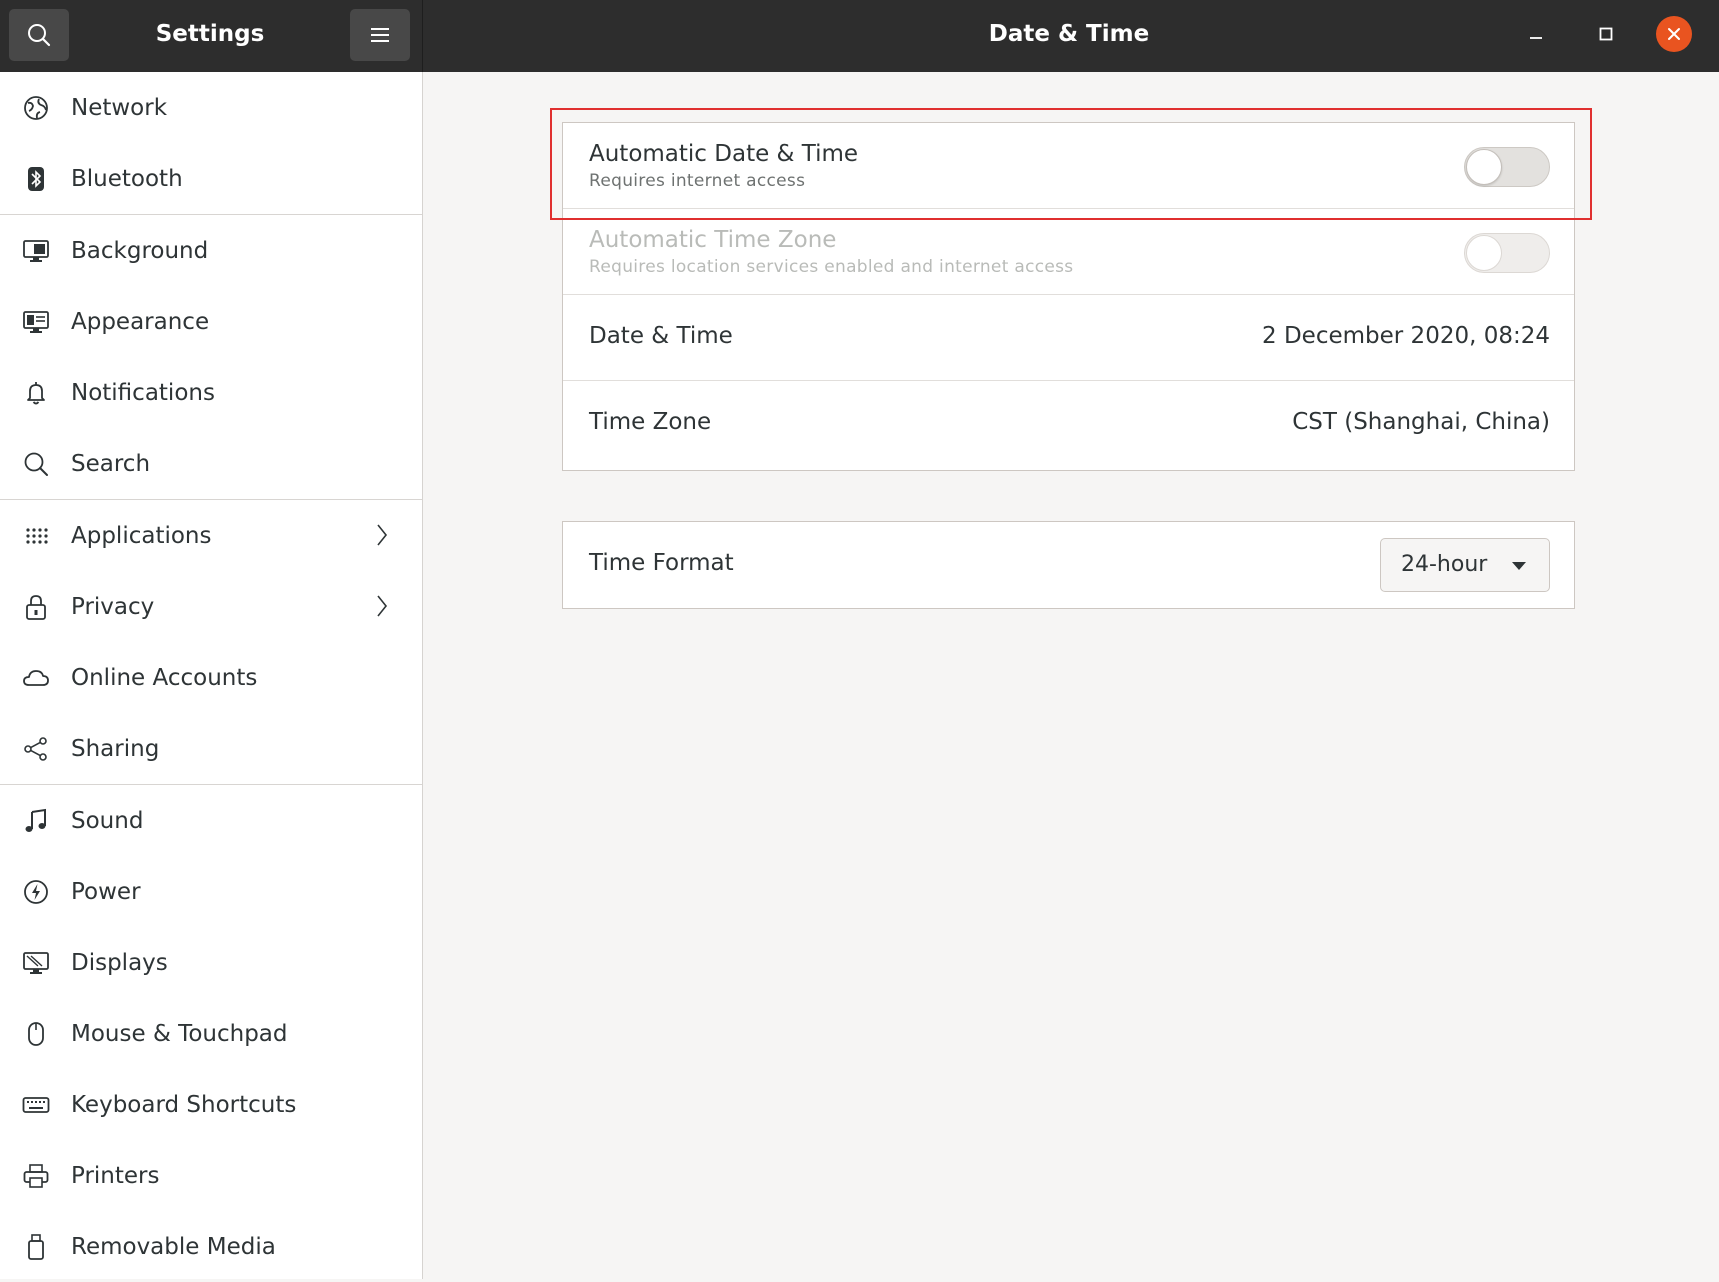 This screenshot has width=1719, height=1282. I want to click on sidebar-item-printers: Printers, so click(211, 1175).